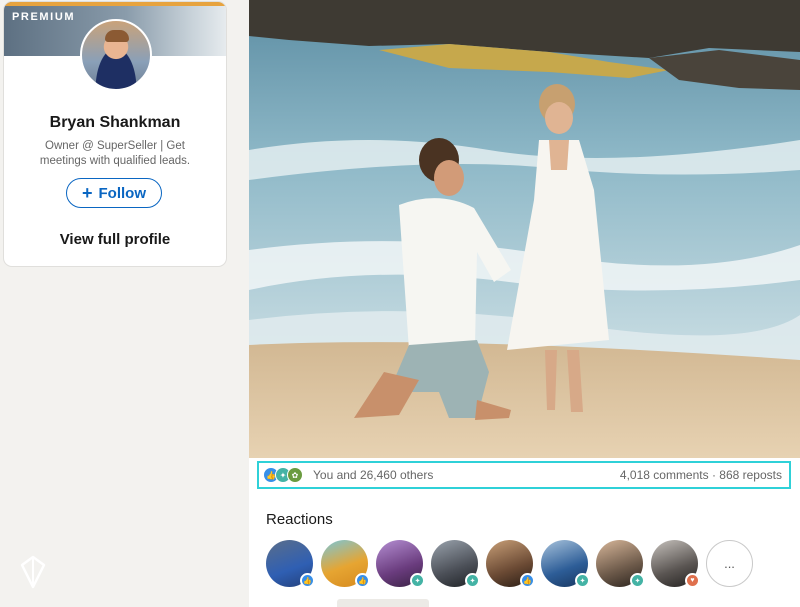 The image size is (800, 607). I want to click on reaction-icons: 👍 ✦ ✿, so click(283, 475).